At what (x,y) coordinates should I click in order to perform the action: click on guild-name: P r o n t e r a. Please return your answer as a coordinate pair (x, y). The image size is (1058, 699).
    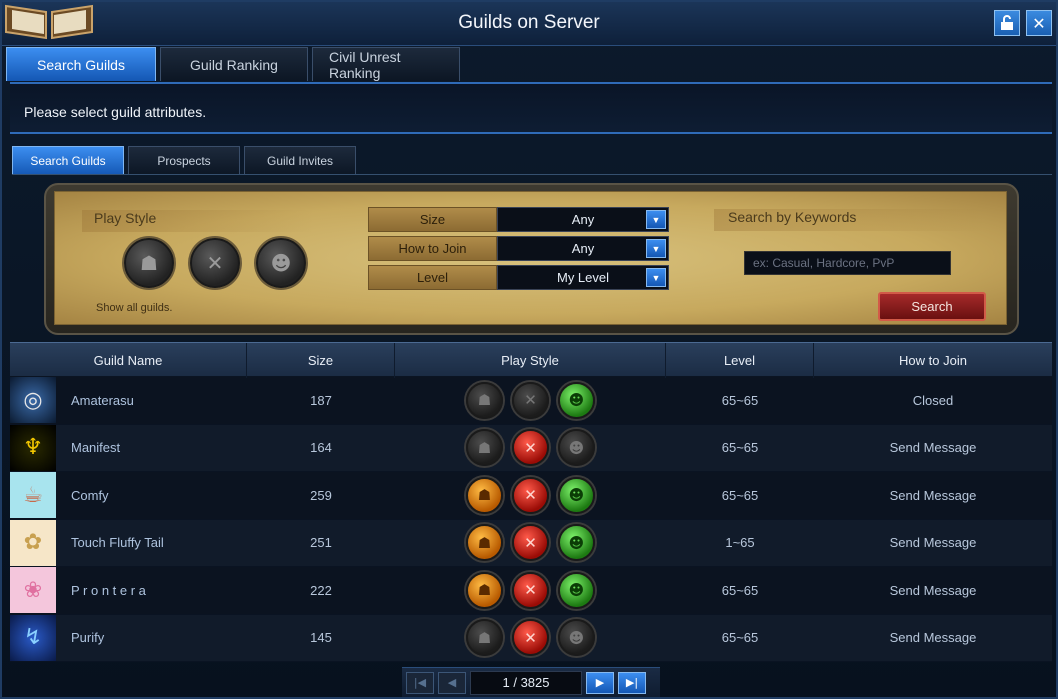
    Looking at the image, I should click on (108, 590).